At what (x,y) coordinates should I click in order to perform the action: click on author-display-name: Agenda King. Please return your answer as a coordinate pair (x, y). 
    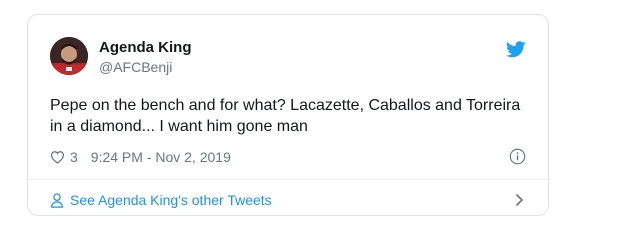
    Looking at the image, I should click on (145, 48).